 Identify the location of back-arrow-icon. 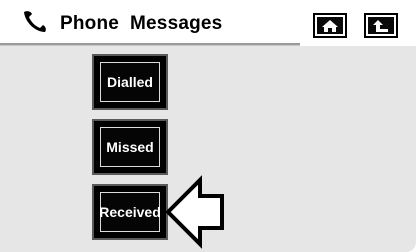
(380, 25).